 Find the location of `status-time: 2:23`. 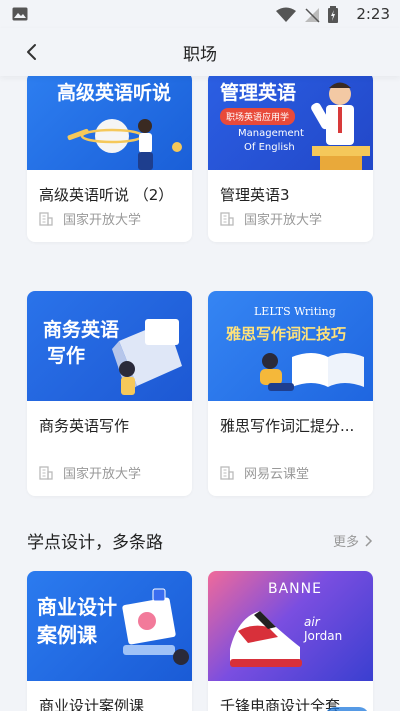

status-time: 2:23 is located at coordinates (373, 14).